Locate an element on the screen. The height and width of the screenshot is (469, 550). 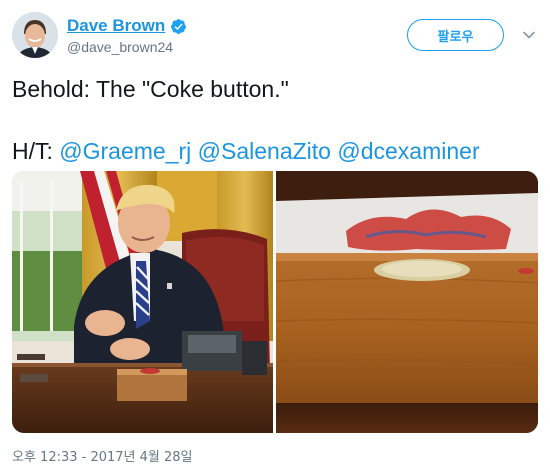
hat-tip-line: H/T: @Graeme_rj @SalenaZito @dcexaminer is located at coordinates (275, 151).